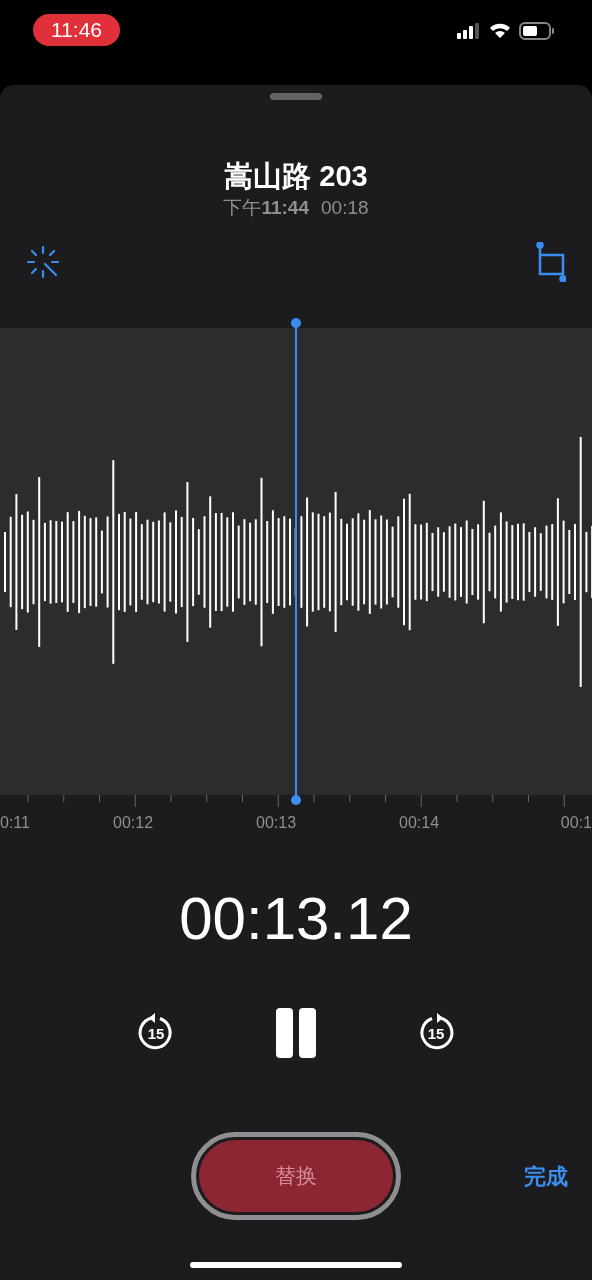 The image size is (592, 1280). I want to click on done-button: 完成, so click(546, 1176).